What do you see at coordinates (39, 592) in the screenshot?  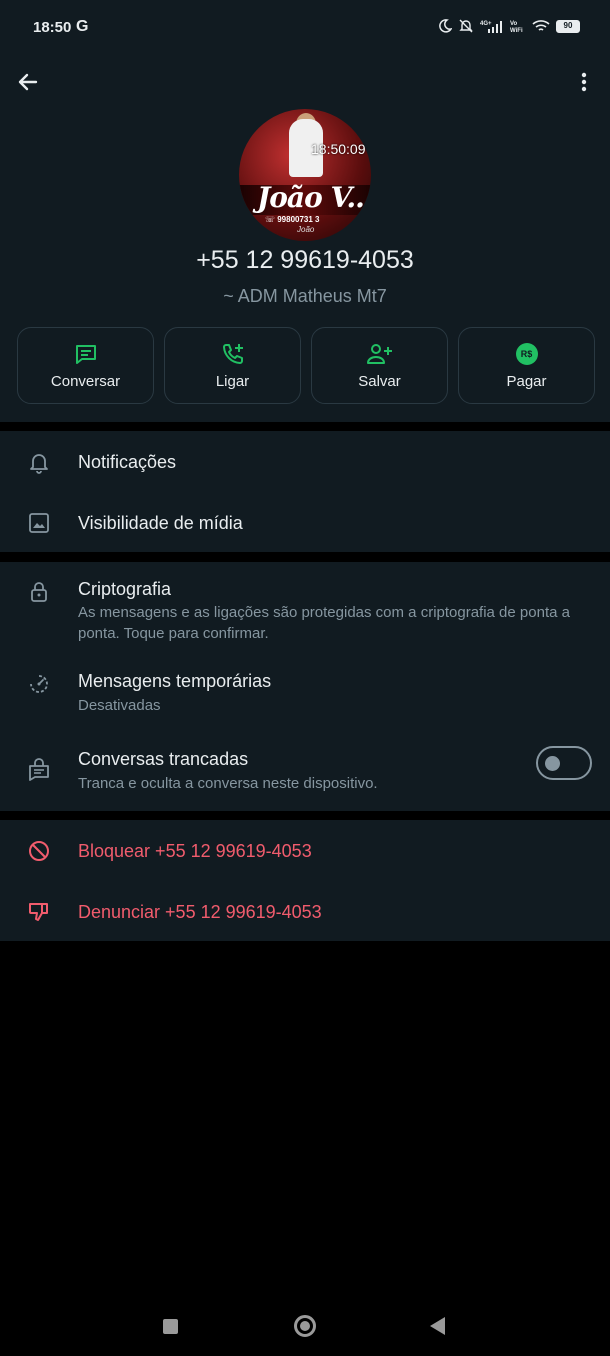 I see `lock-icon` at bounding box center [39, 592].